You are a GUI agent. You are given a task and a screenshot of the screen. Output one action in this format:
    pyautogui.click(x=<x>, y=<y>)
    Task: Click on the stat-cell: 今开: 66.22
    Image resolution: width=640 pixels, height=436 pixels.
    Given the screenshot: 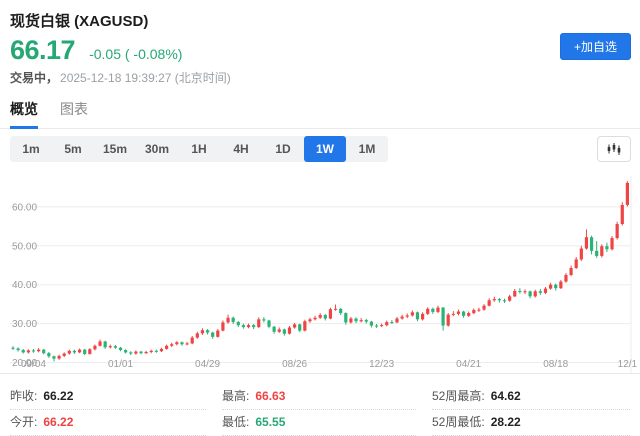 What is the action you would take?
    pyautogui.click(x=108, y=423)
    